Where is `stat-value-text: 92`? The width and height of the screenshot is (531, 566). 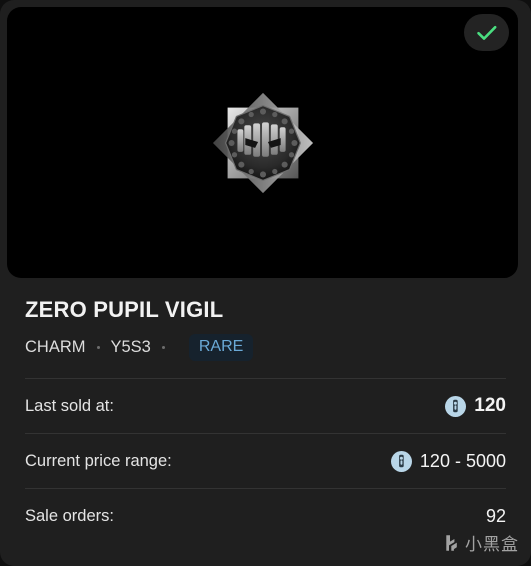
stat-value-text: 92 is located at coordinates (495, 515).